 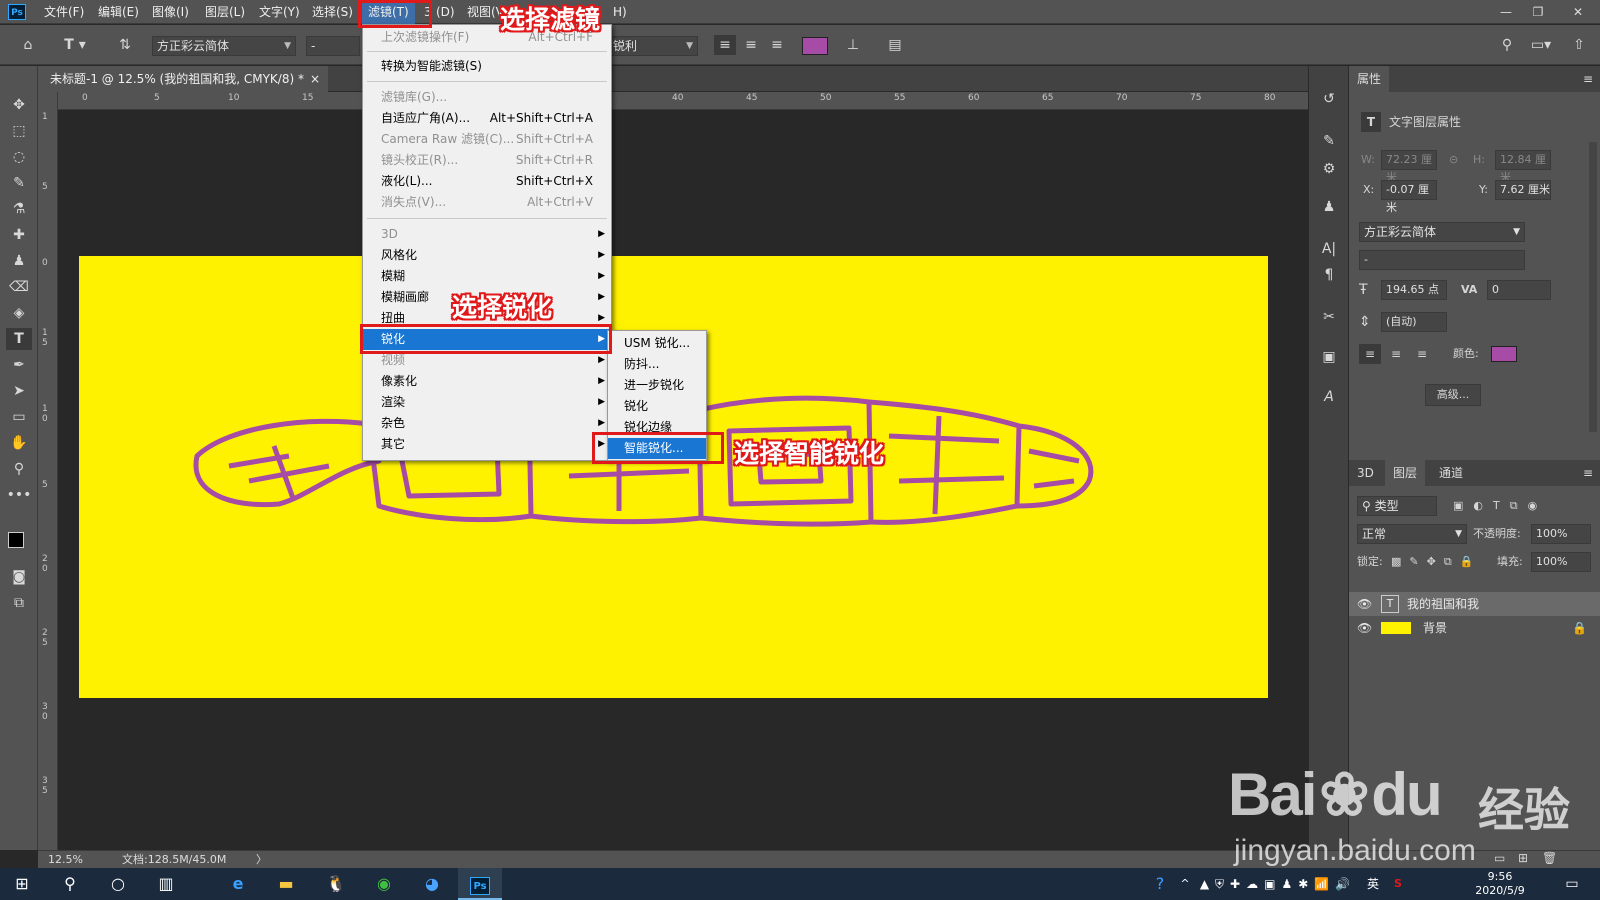 I want to click on x-field: -0.07 厘米, so click(x=1409, y=197).